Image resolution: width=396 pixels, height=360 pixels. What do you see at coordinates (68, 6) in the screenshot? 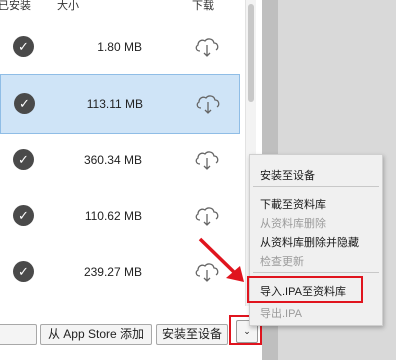
I see `column-header-size: 大小` at bounding box center [68, 6].